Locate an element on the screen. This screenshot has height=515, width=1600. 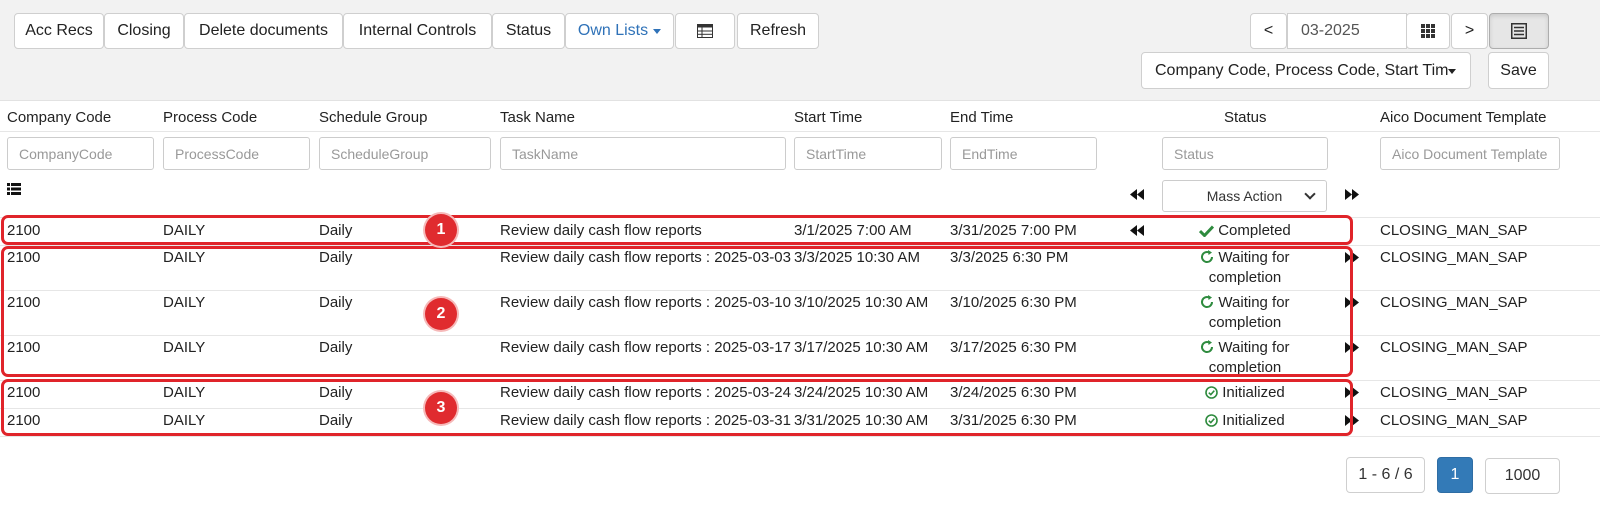
mass-action-select: Mass Action is located at coordinates (1244, 196).